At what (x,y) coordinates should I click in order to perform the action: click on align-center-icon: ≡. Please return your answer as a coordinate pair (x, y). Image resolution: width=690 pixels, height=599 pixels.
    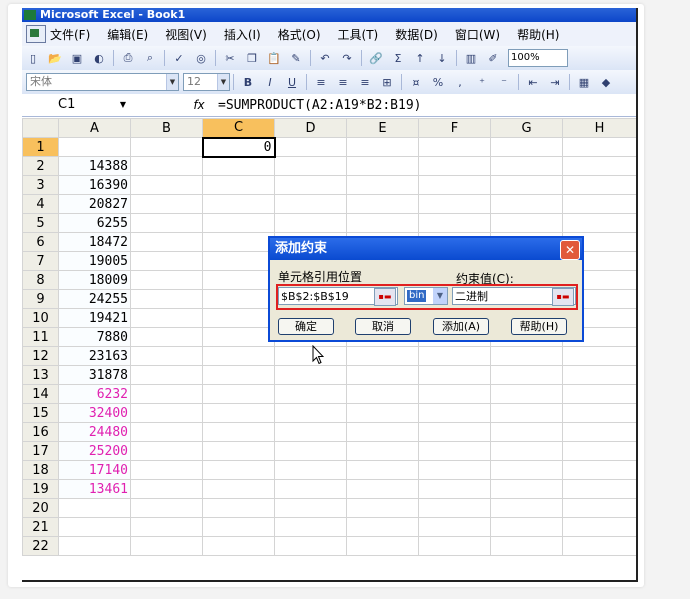
    Looking at the image, I should click on (343, 82).